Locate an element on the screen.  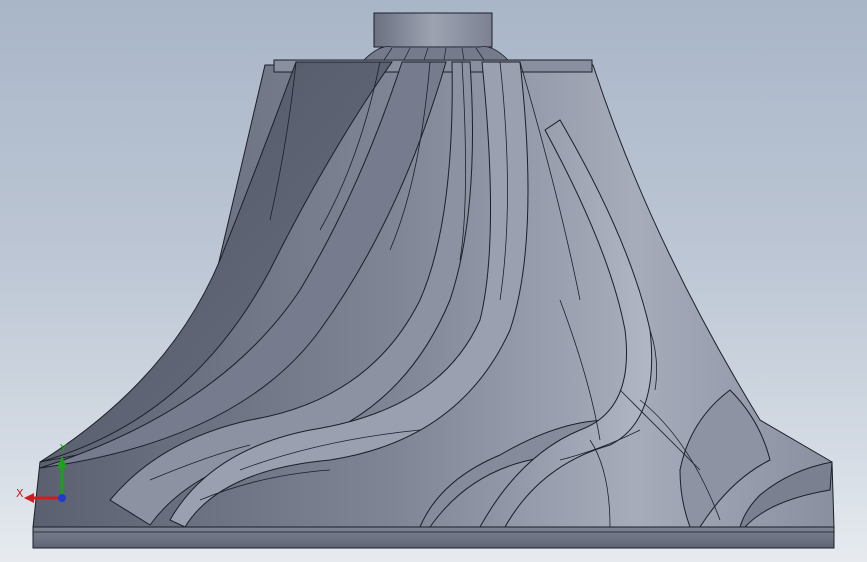
coordinate-triad is located at coordinates (45, 479).